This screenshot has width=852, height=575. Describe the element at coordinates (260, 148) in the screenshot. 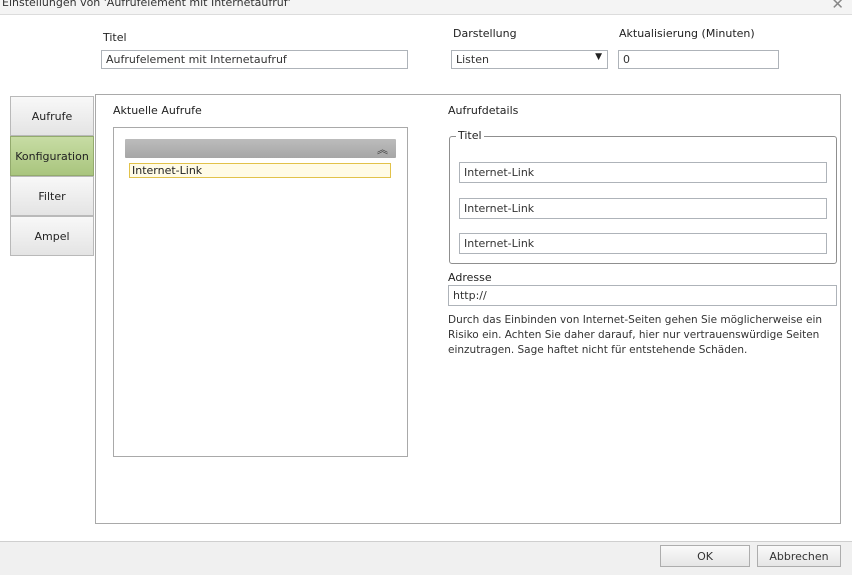

I see `list-group-header: ︽` at that location.